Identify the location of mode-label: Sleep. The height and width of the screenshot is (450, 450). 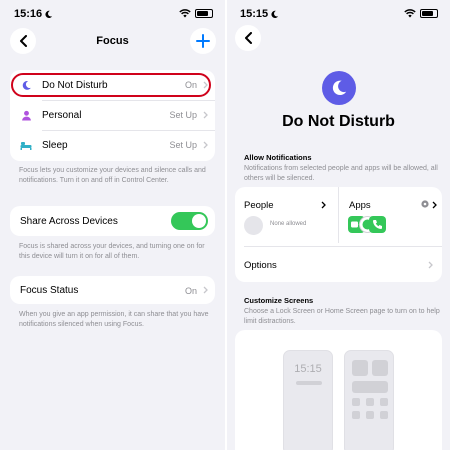
(55, 145).